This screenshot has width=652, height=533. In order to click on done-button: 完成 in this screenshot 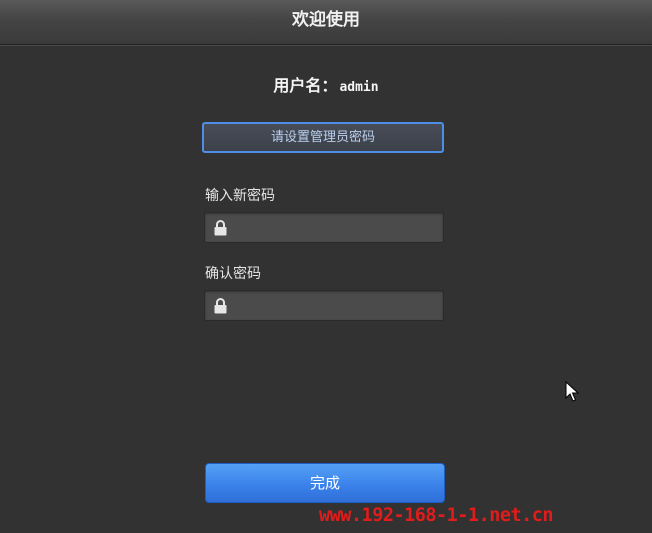, I will do `click(325, 483)`.